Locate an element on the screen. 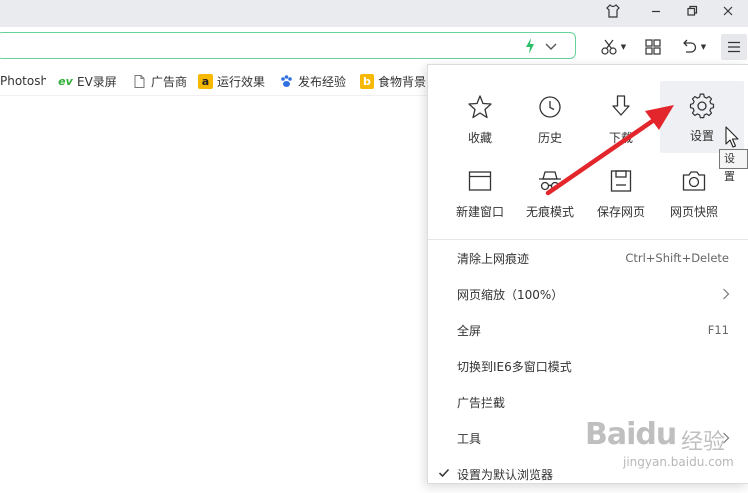  bookmark-label: 食物背景 is located at coordinates (401, 81).